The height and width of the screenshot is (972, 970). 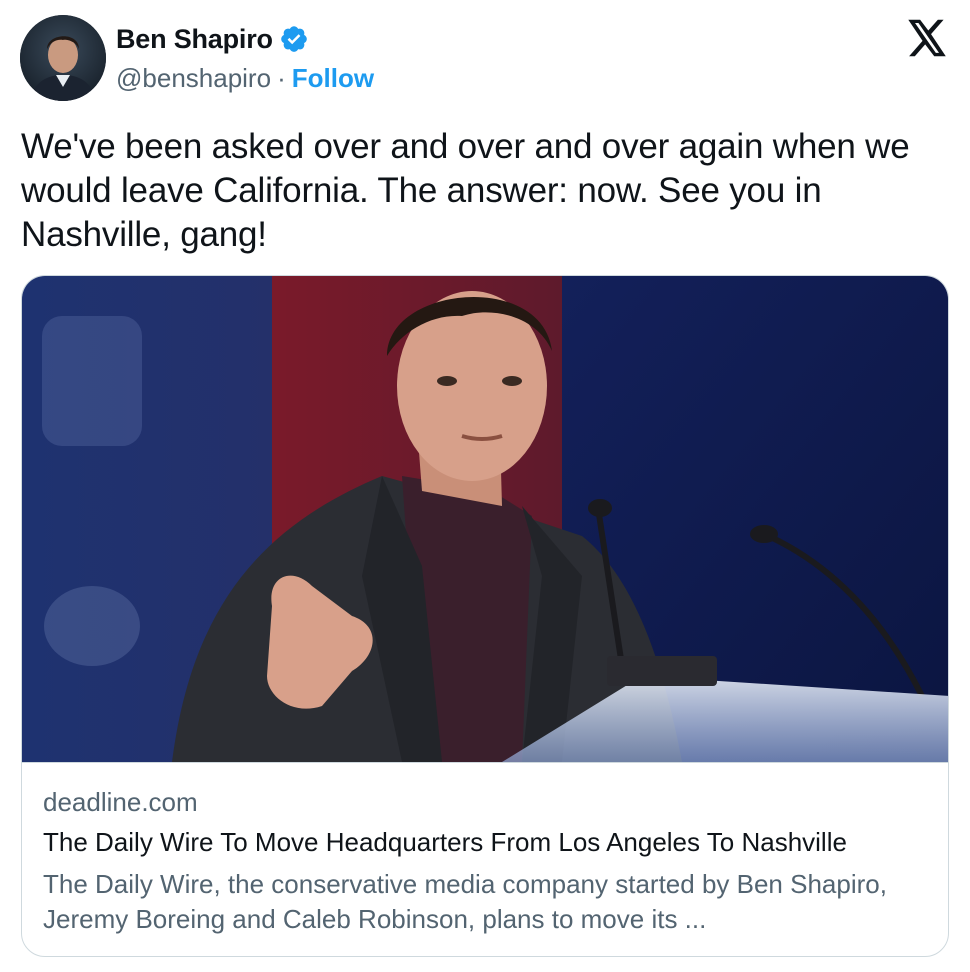 I want to click on author-name-row: Ben Shapiro, so click(x=212, y=39).